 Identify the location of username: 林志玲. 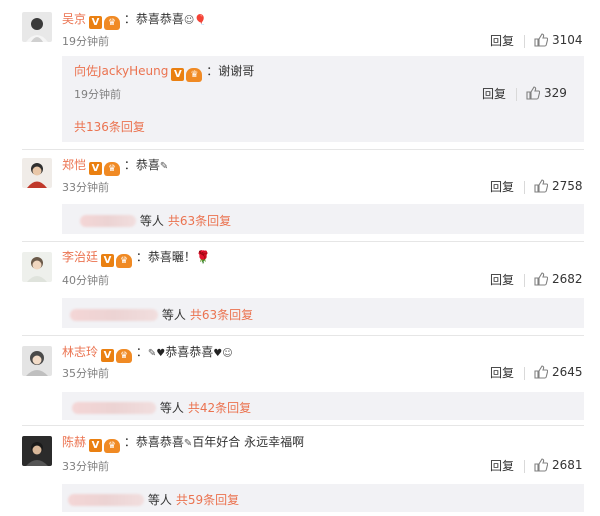
(80, 352).